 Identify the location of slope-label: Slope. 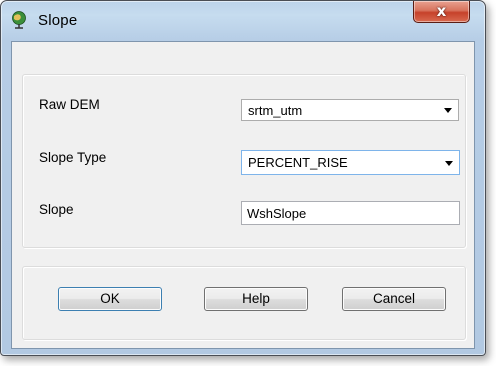
(56, 209).